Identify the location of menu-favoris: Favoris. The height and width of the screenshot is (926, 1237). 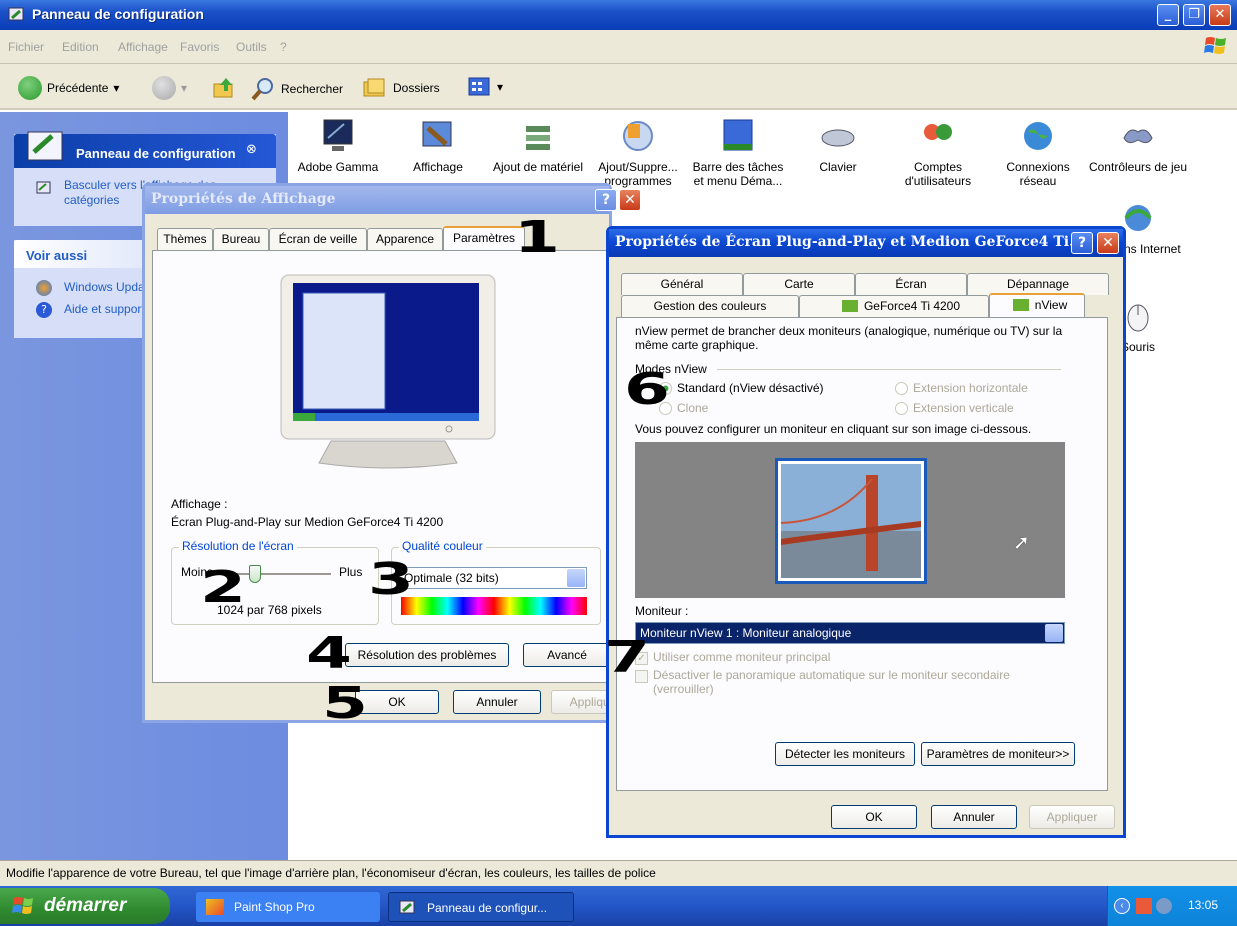
(199, 47).